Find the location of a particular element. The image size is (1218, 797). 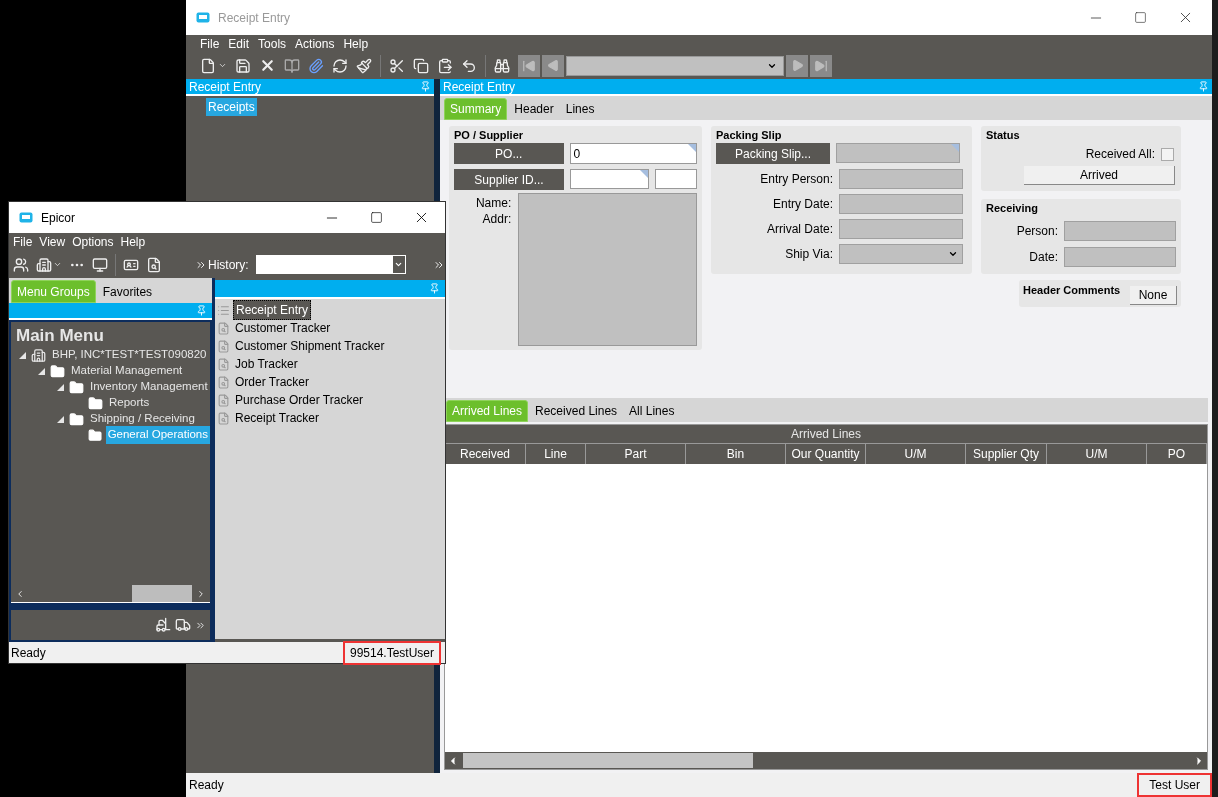

undo-icon is located at coordinates (469, 65).